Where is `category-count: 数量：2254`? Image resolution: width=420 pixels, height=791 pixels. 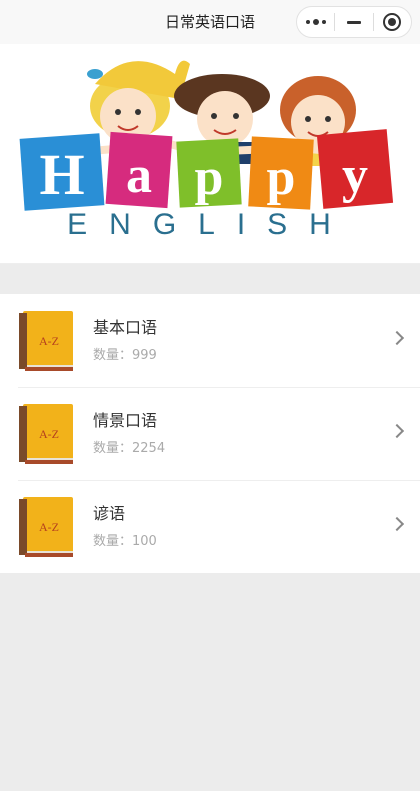 category-count: 数量：2254 is located at coordinates (129, 448).